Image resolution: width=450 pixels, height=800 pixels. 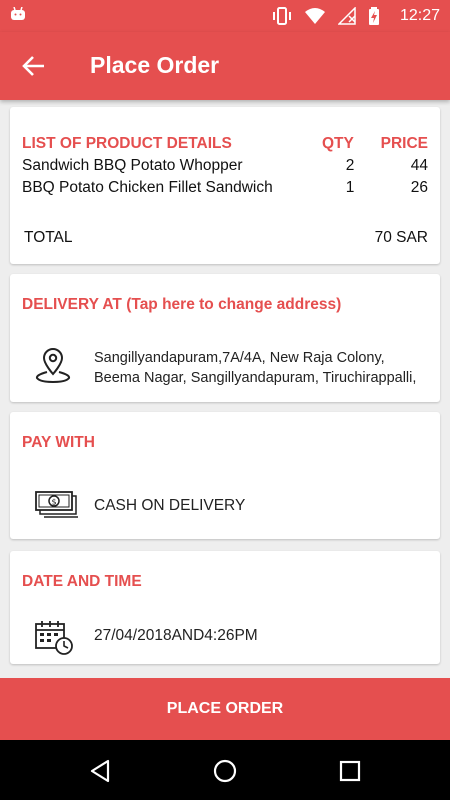 I want to click on product-name: BBQ Potato Chicken Fillet Sandwich, so click(x=147, y=187).